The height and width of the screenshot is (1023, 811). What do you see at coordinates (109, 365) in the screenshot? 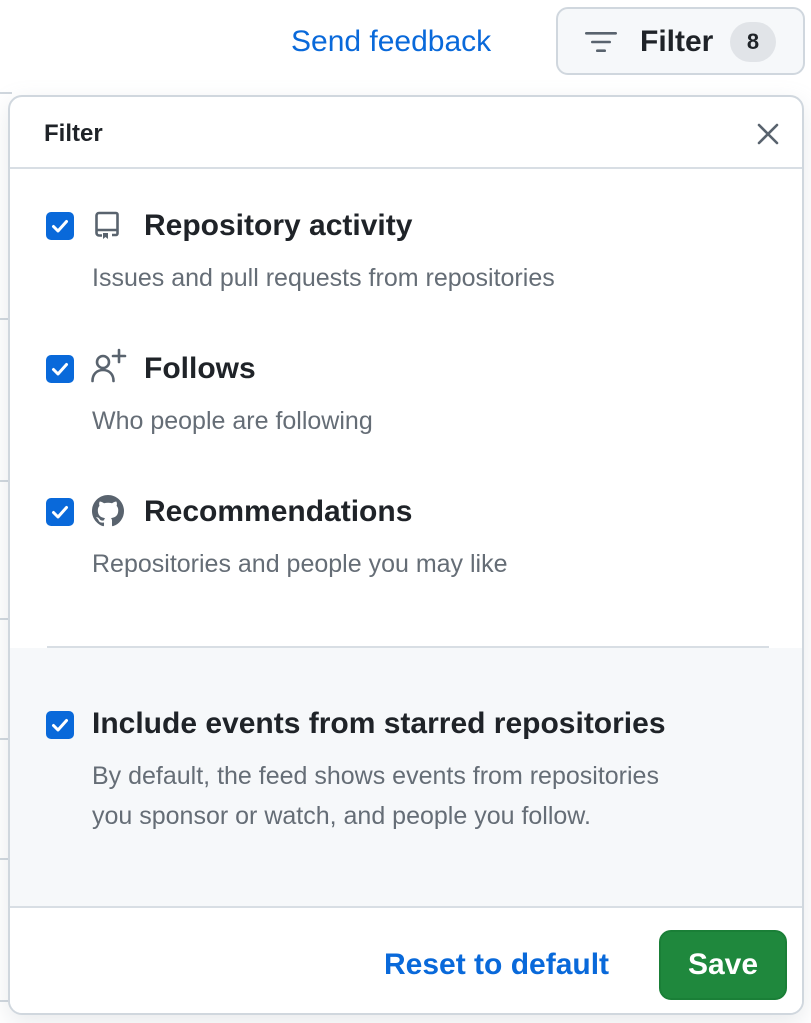
I see `person-add-icon` at bounding box center [109, 365].